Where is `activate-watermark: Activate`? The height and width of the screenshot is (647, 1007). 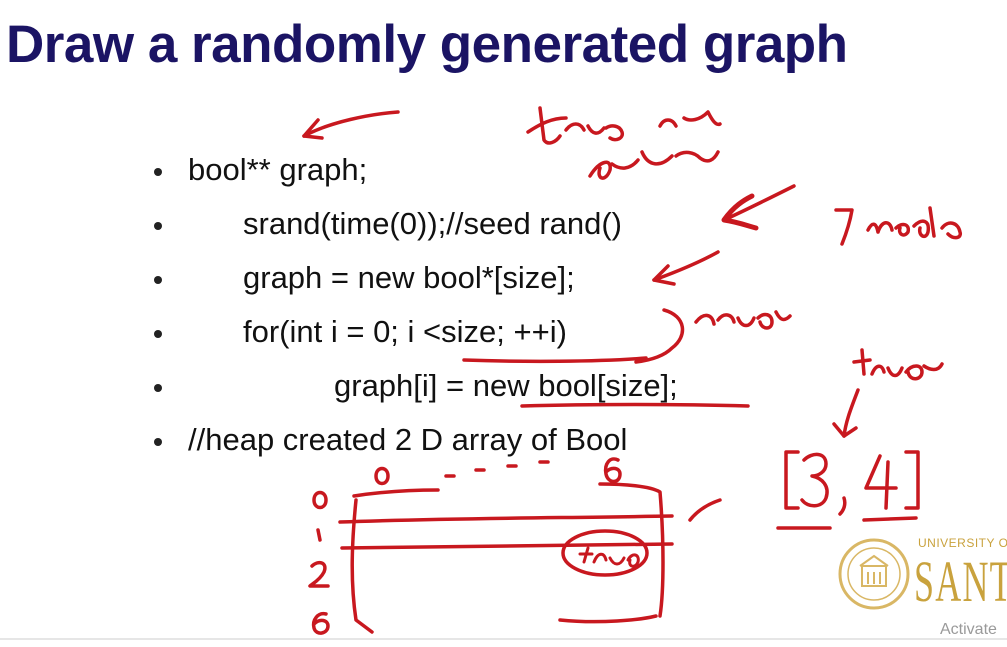
activate-watermark: Activate is located at coordinates (968, 629).